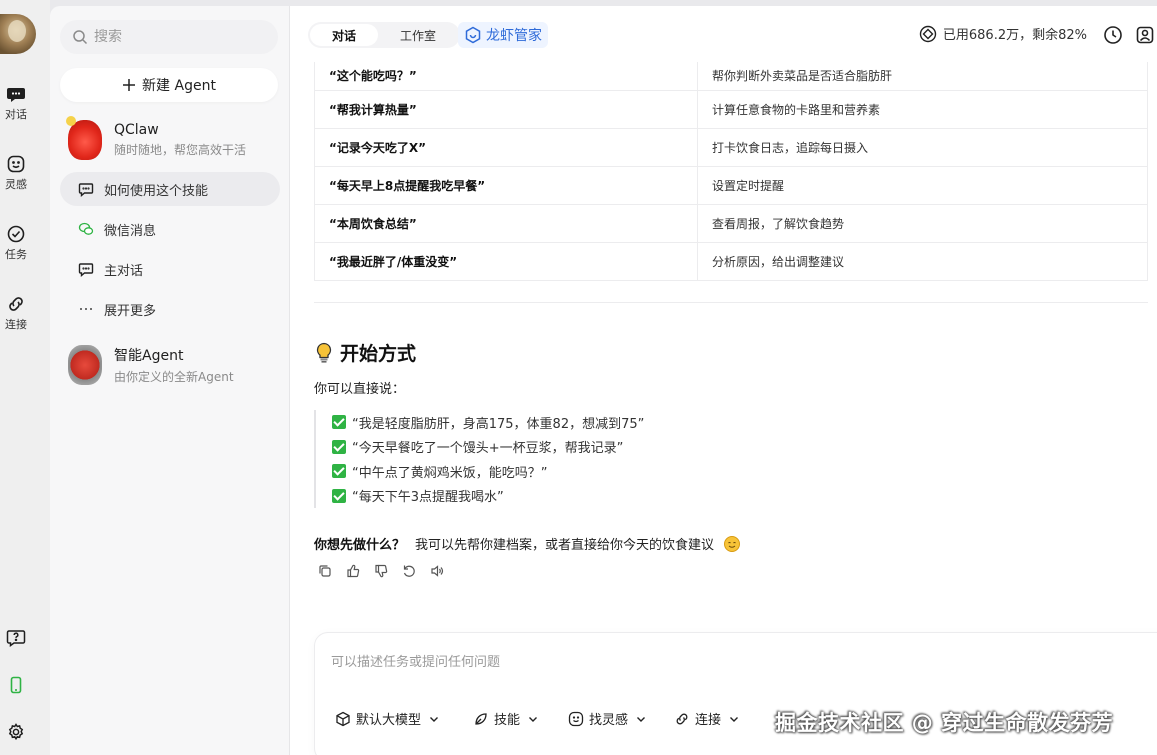  I want to click on skill-description-cell: 帮你判断外卖菜品是否适合脂肪肝, so click(922, 76).